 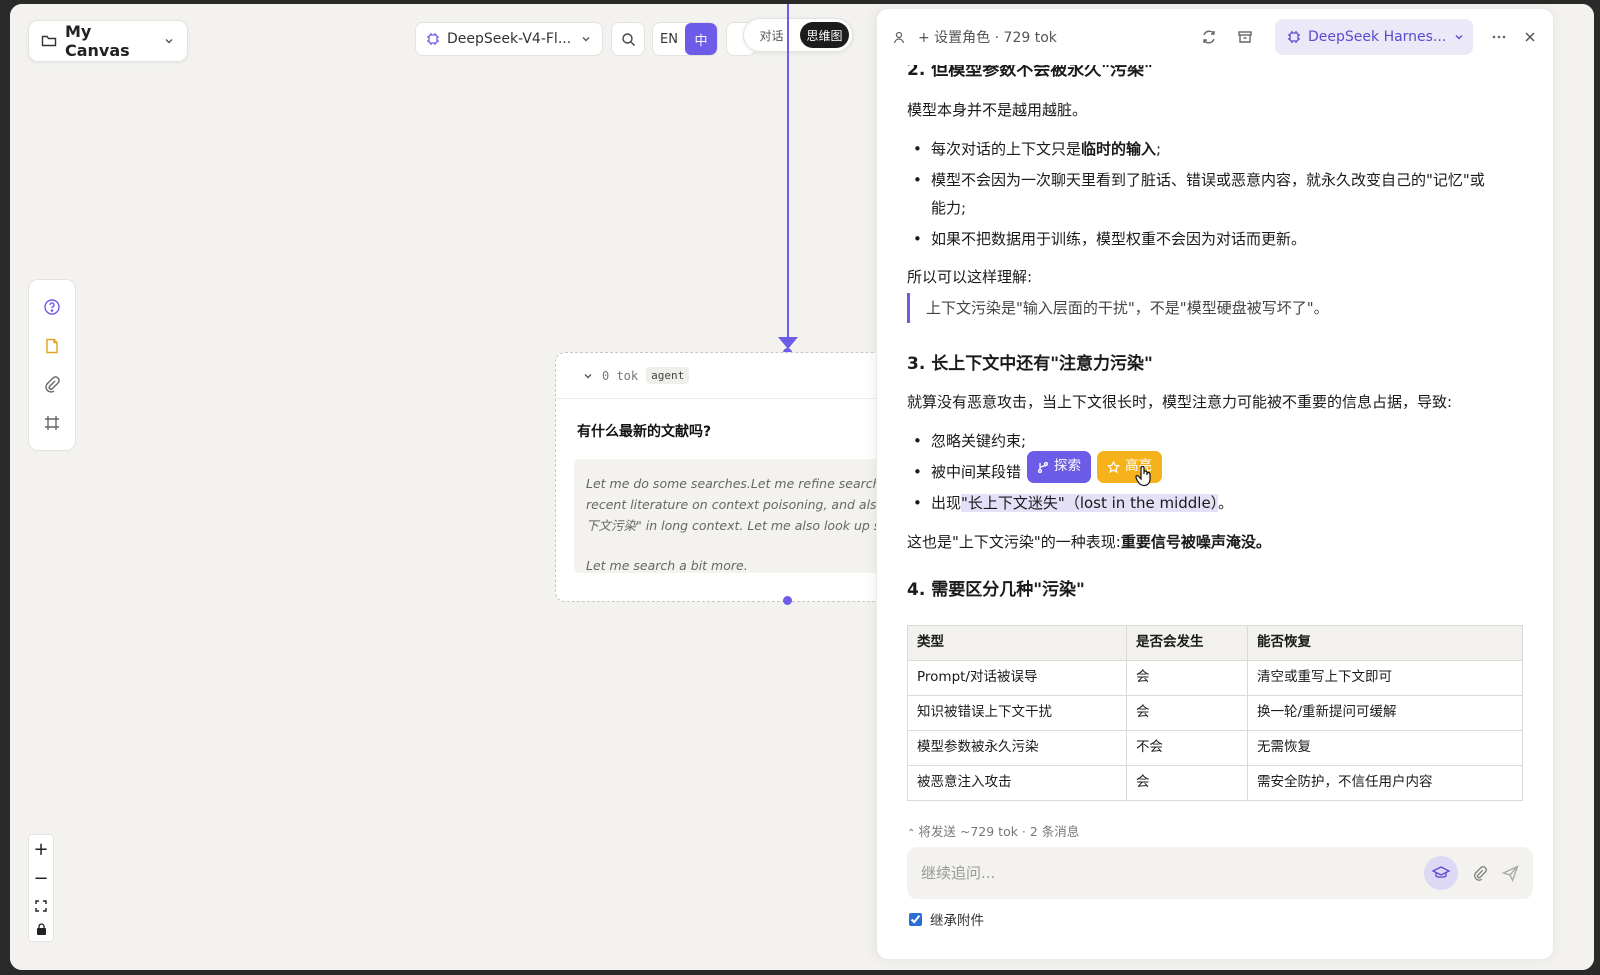 I want to click on table-row: 知识被错误上下文干扰 会 换一轮/重新提问可缓解, so click(x=1215, y=713).